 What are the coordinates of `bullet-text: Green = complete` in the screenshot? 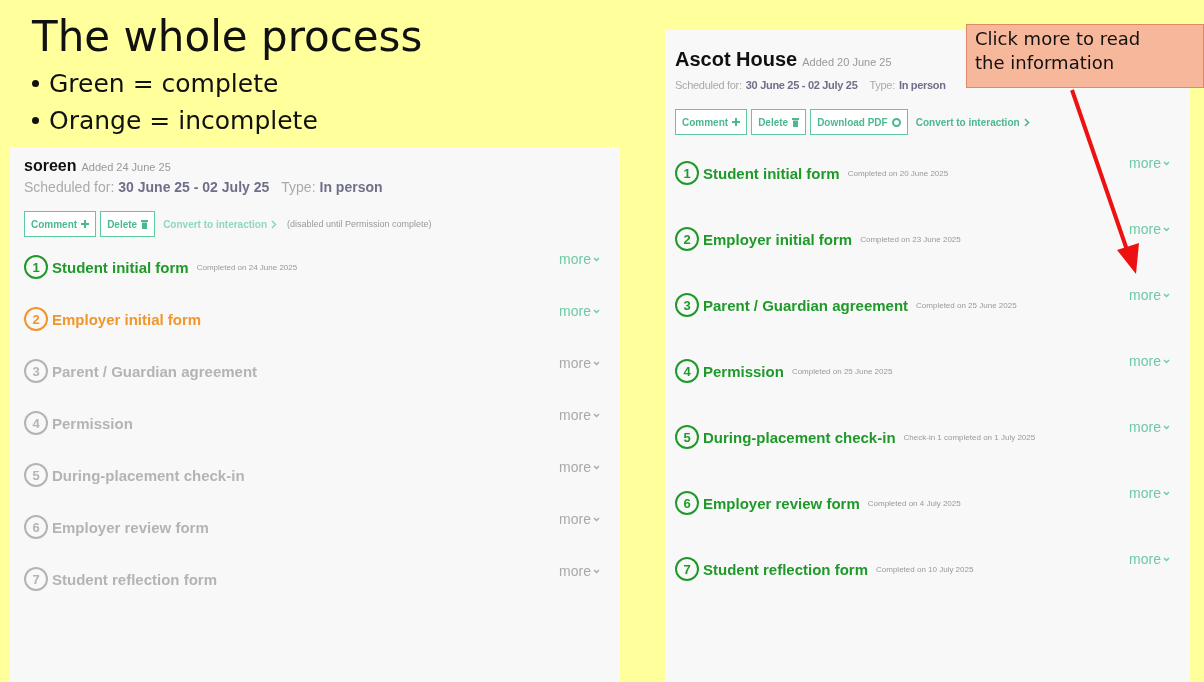 It's located at (326, 83).